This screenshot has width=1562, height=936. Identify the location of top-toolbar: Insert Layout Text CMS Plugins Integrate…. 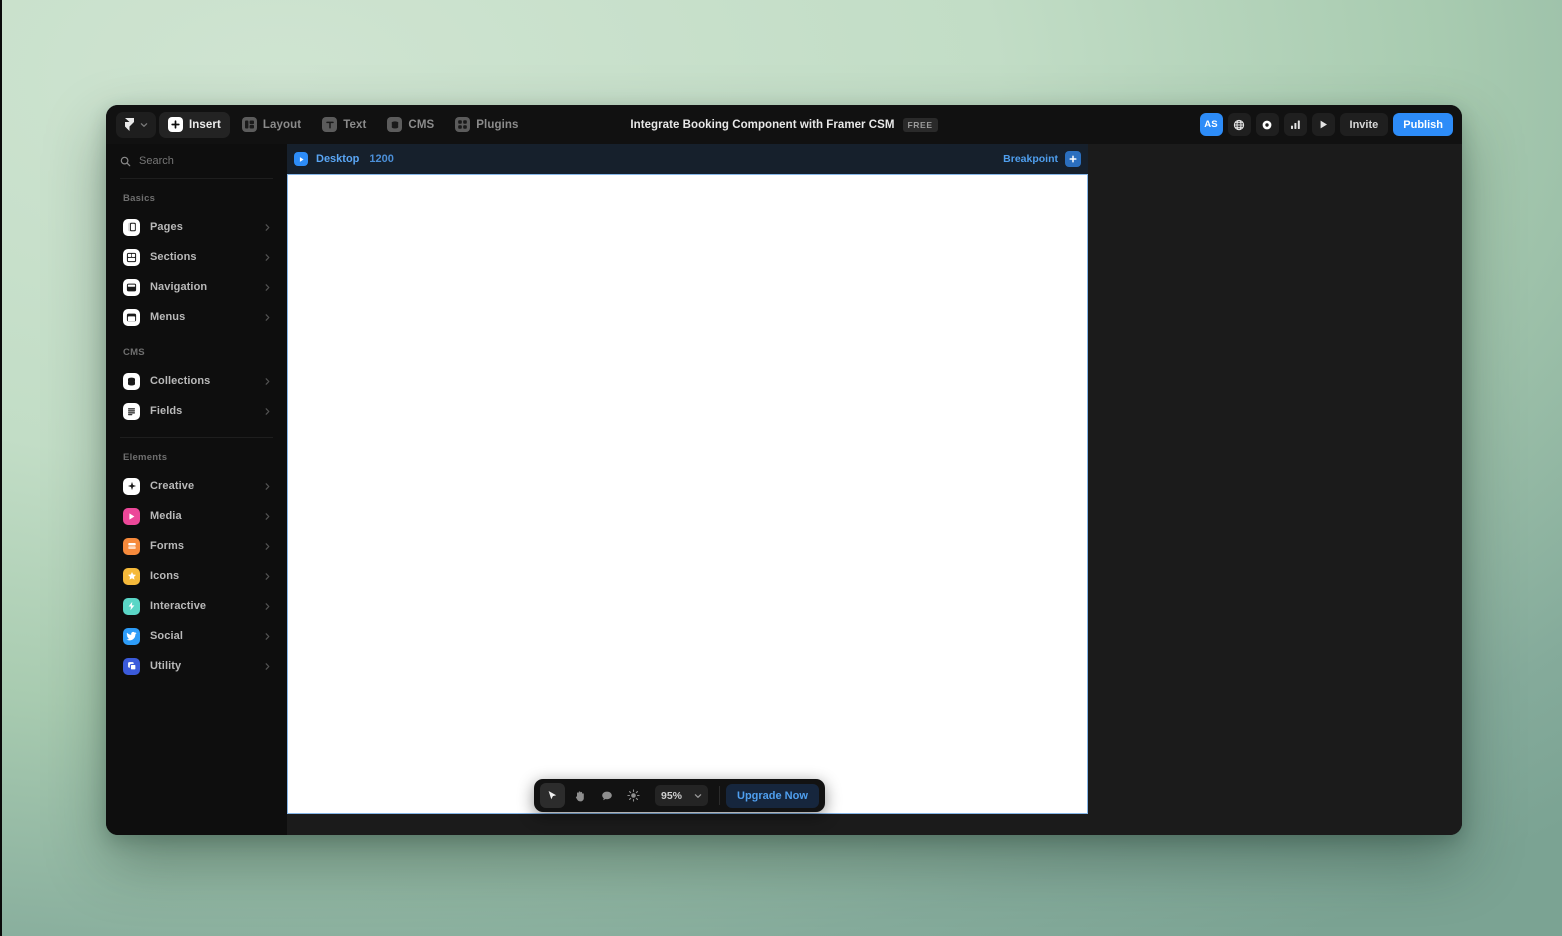
(784, 124).